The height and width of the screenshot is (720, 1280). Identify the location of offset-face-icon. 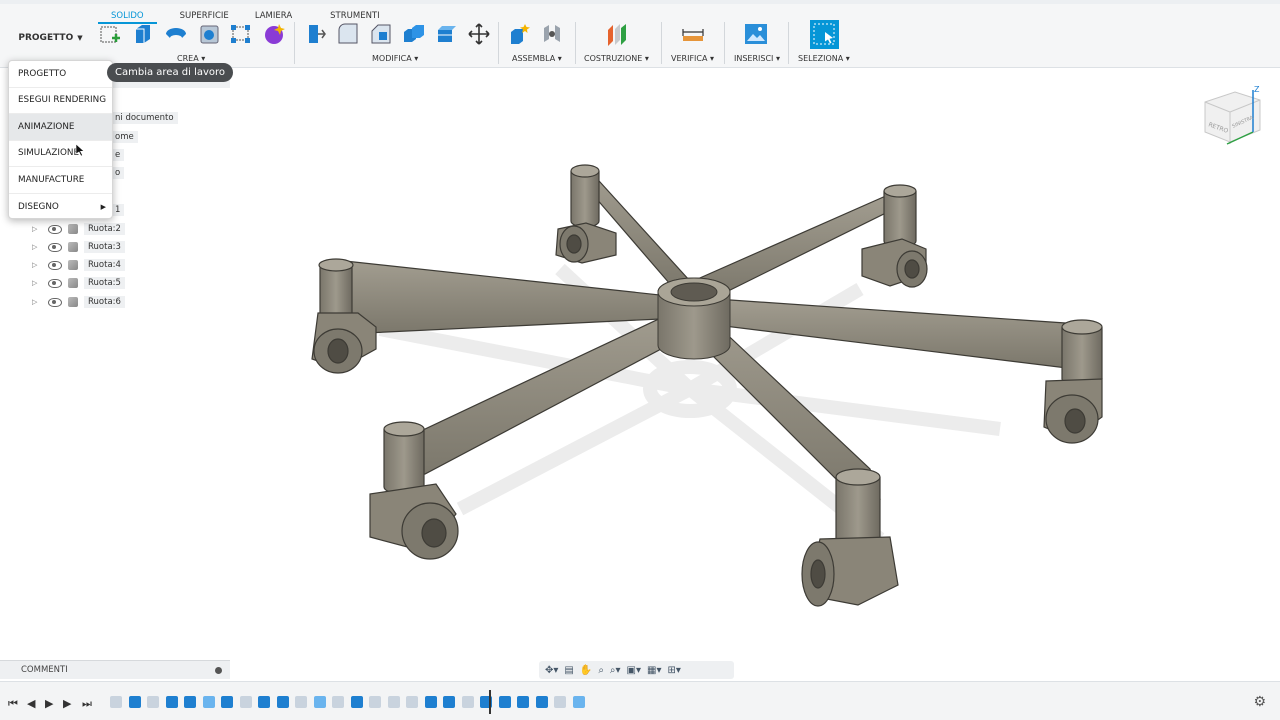
(447, 34).